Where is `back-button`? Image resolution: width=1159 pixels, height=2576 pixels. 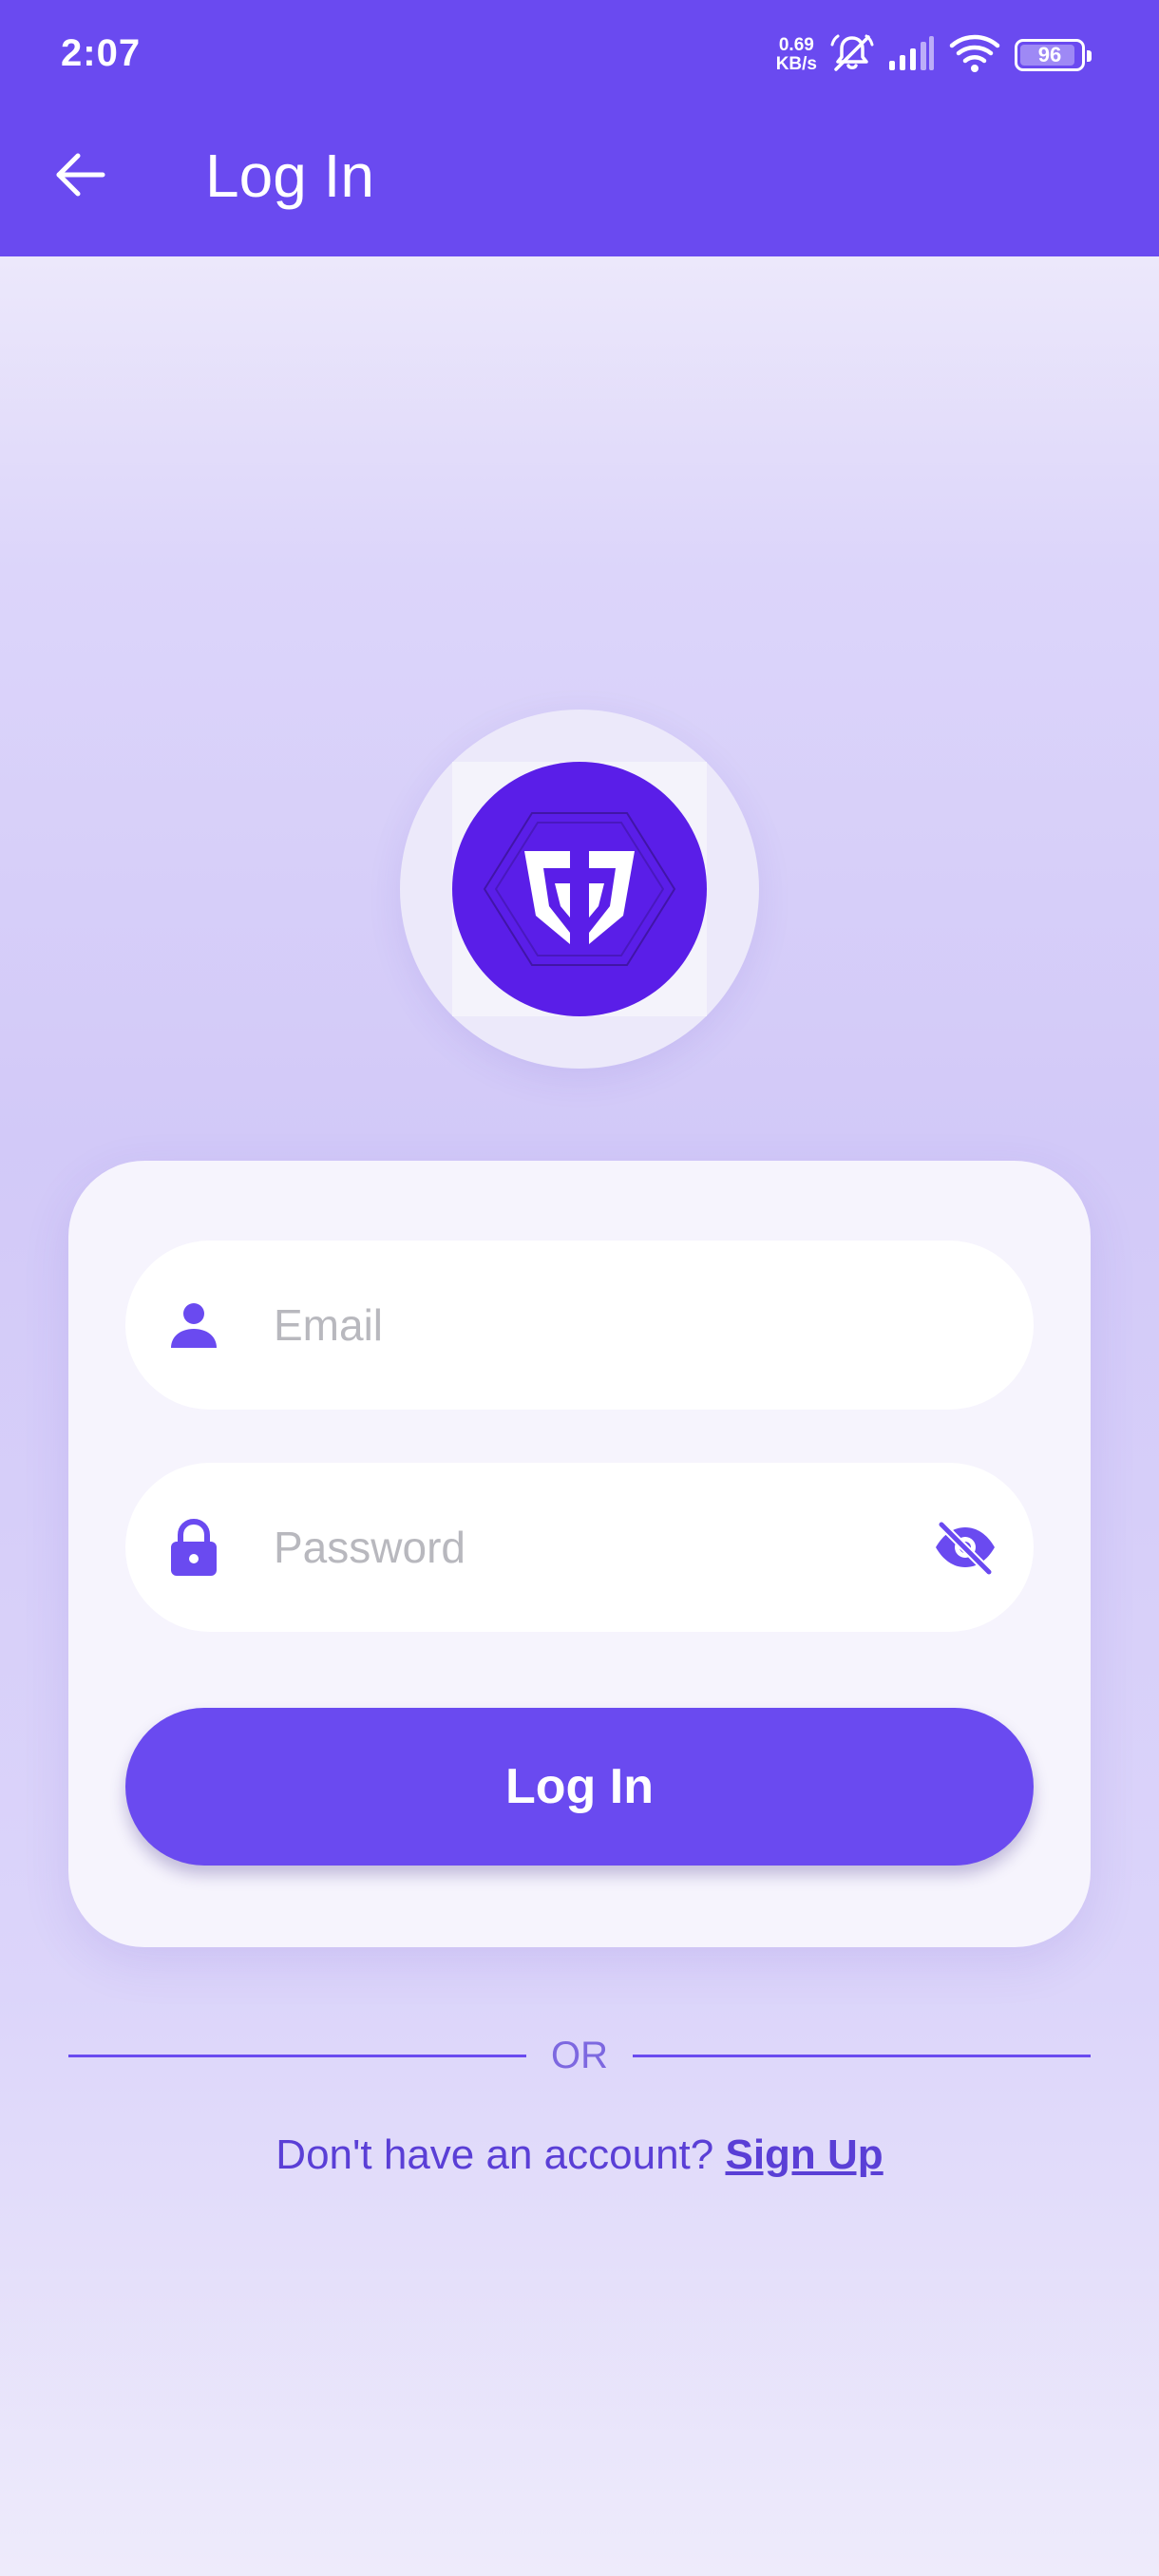 back-button is located at coordinates (80, 174).